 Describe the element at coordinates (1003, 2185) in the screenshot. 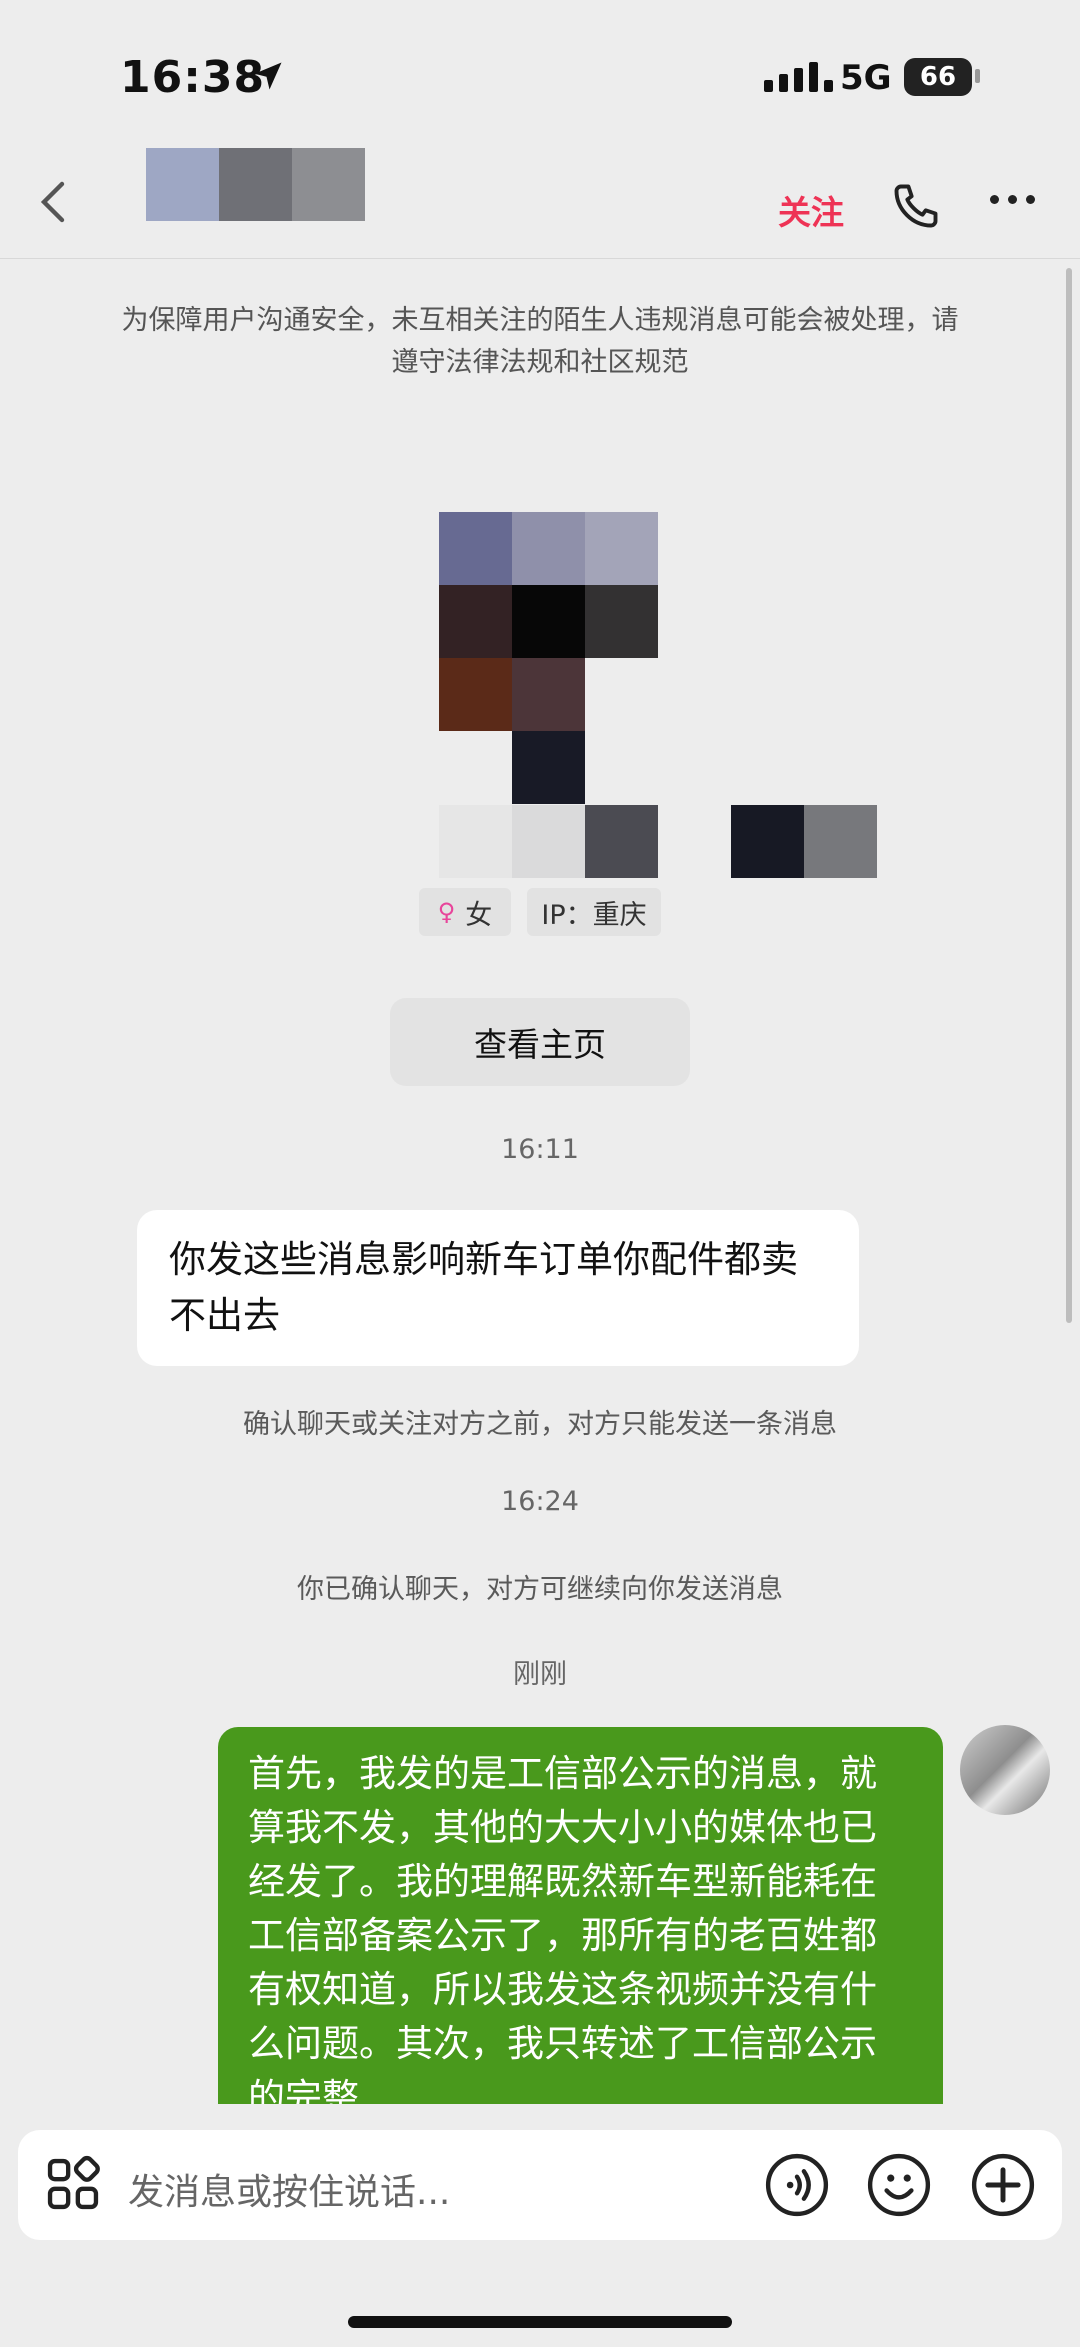

I see `plus-icon` at that location.